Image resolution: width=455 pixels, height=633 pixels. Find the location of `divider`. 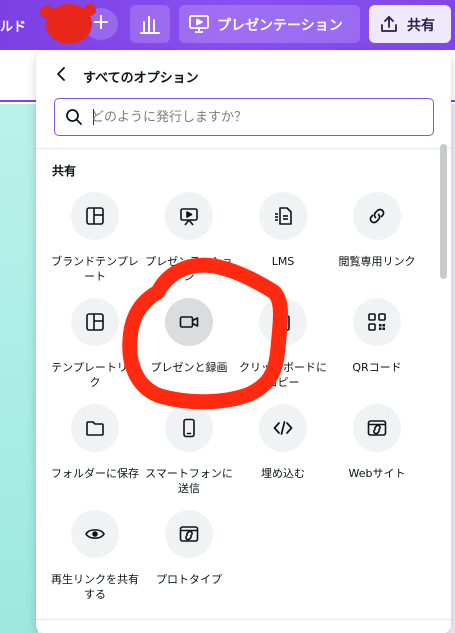

divider is located at coordinates (243, 148).